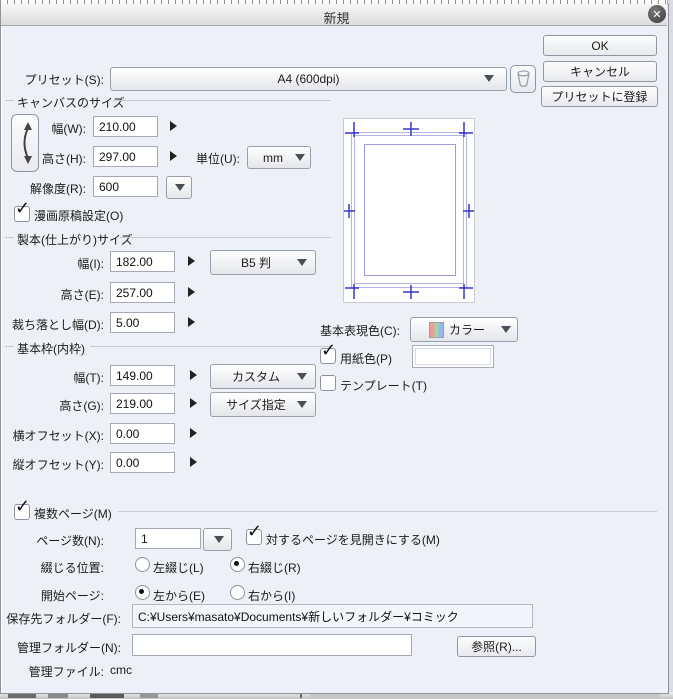 The width and height of the screenshot is (673, 699). I want to click on dialog-title: 新規, so click(336, 18).